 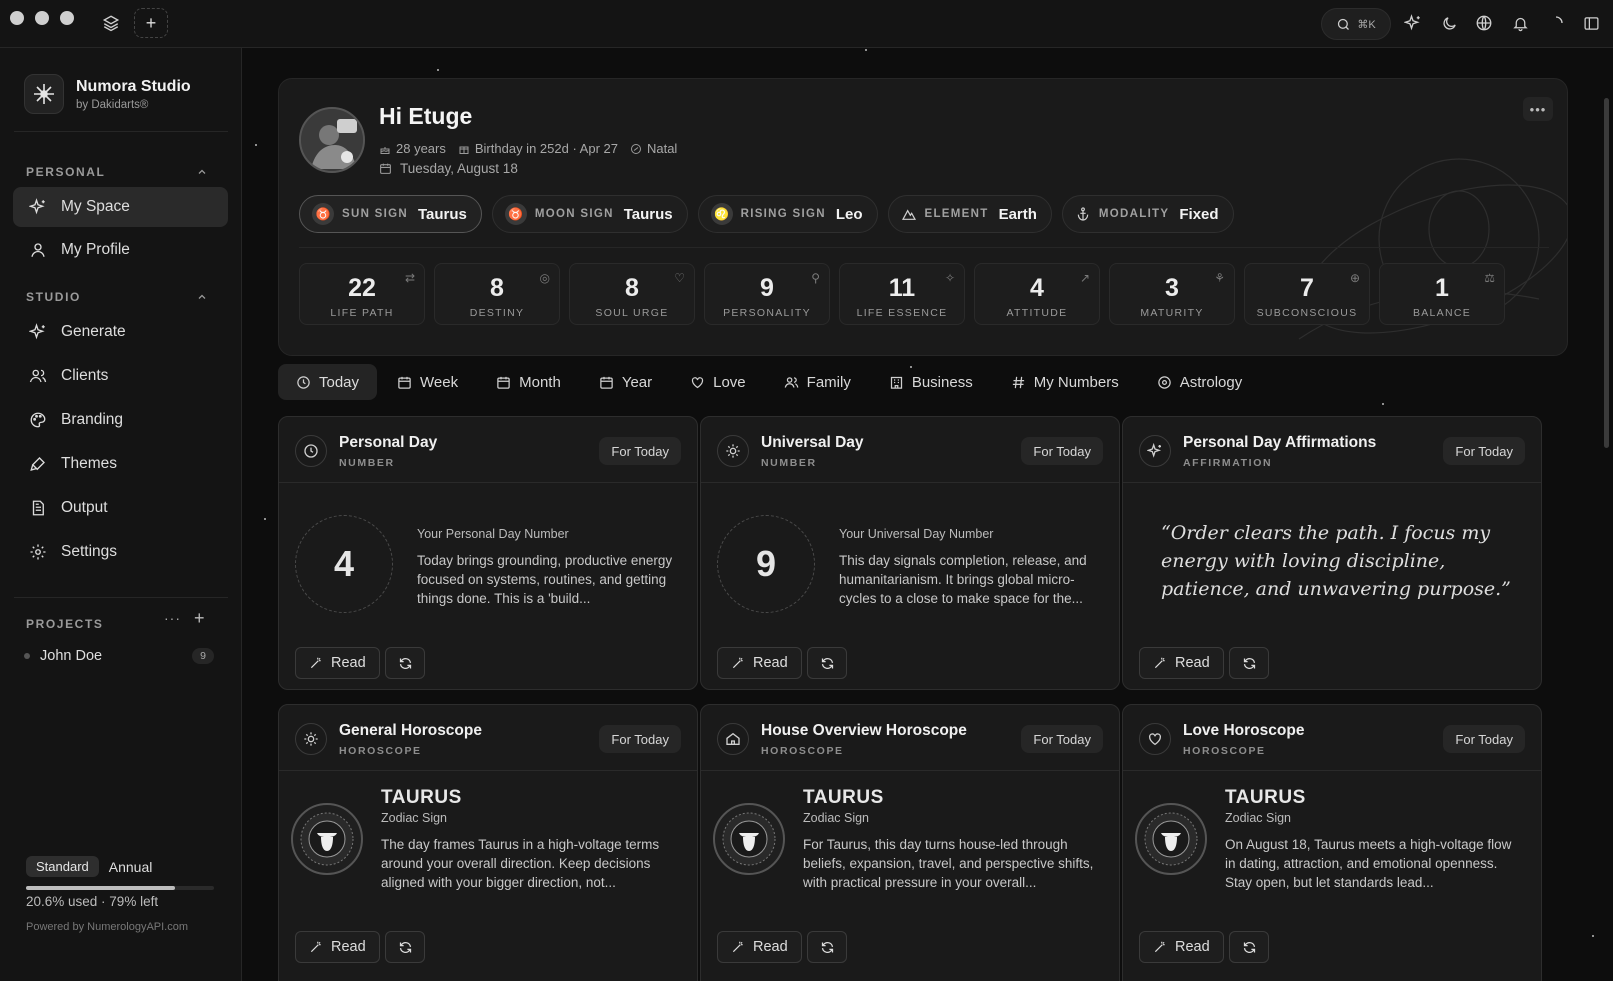 What do you see at coordinates (67, 18) in the screenshot?
I see `window-zoom-button` at bounding box center [67, 18].